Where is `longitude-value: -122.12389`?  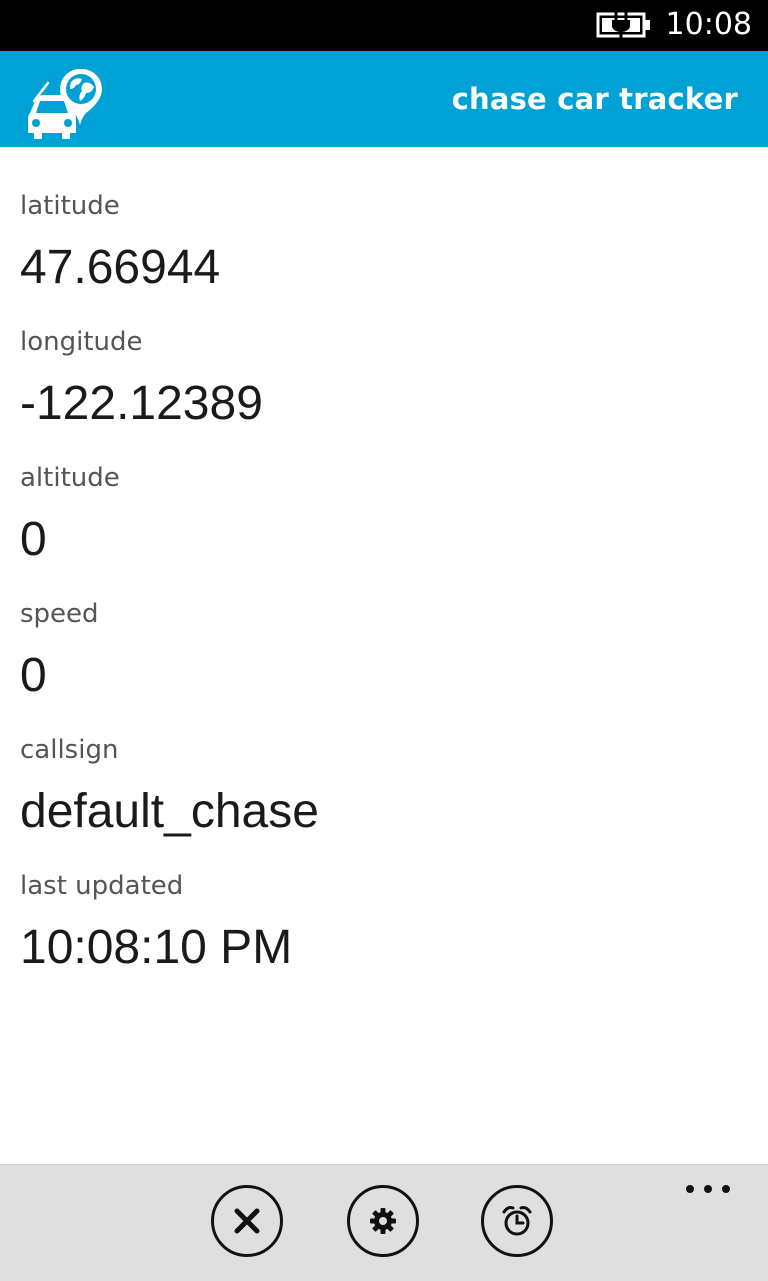
longitude-value: -122.12389 is located at coordinates (141, 403).